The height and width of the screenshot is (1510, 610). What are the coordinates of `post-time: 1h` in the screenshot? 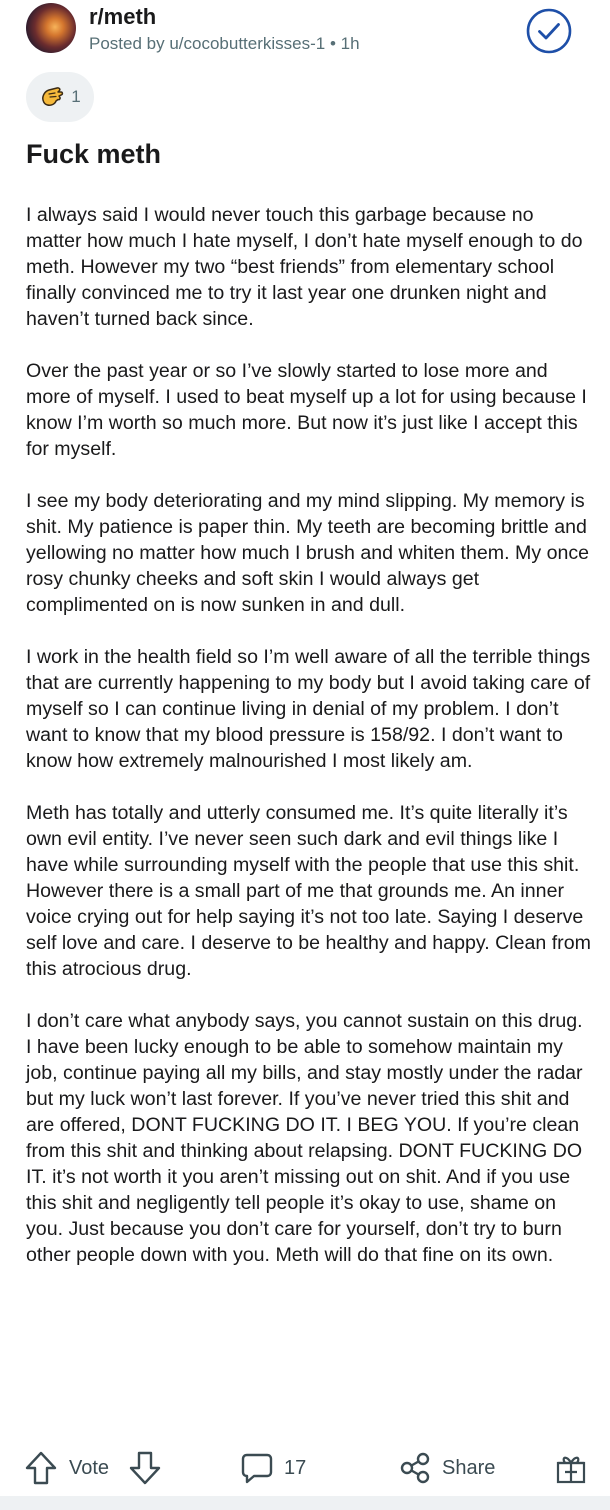 It's located at (350, 43).